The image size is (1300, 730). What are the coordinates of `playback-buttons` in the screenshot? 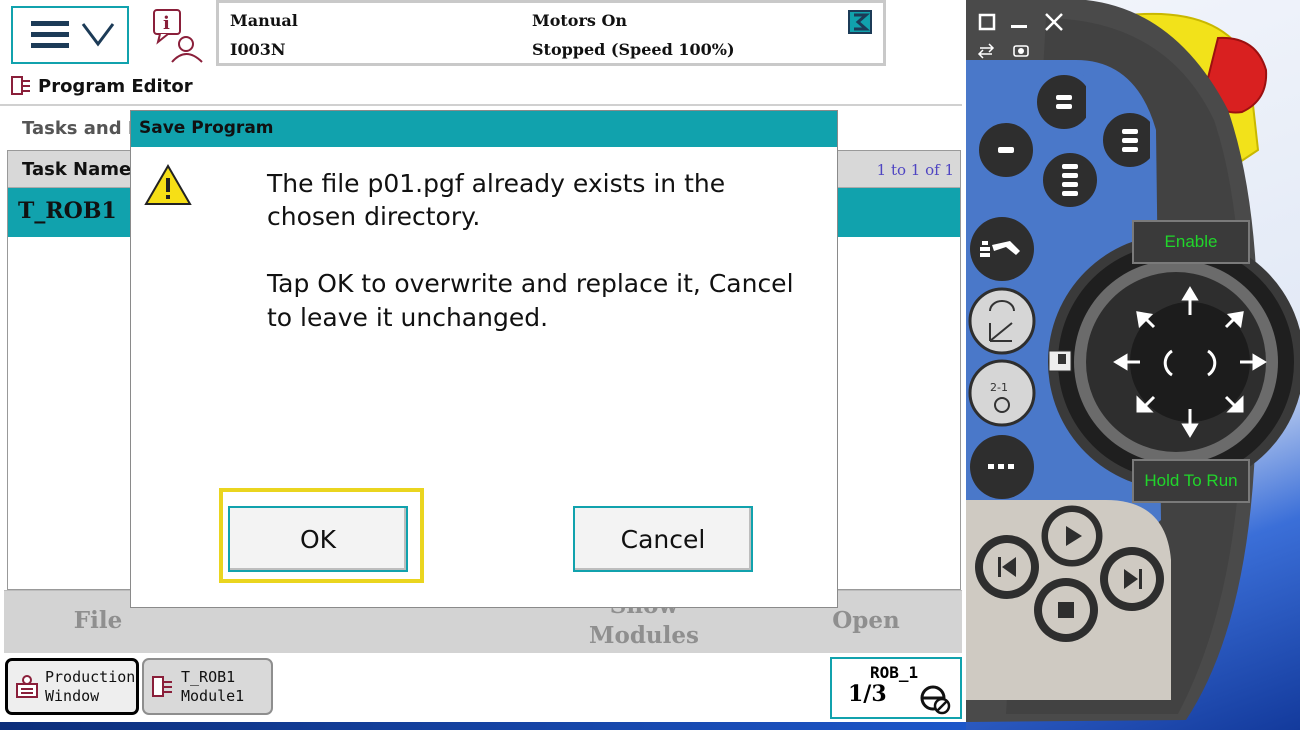 It's located at (1069, 572).